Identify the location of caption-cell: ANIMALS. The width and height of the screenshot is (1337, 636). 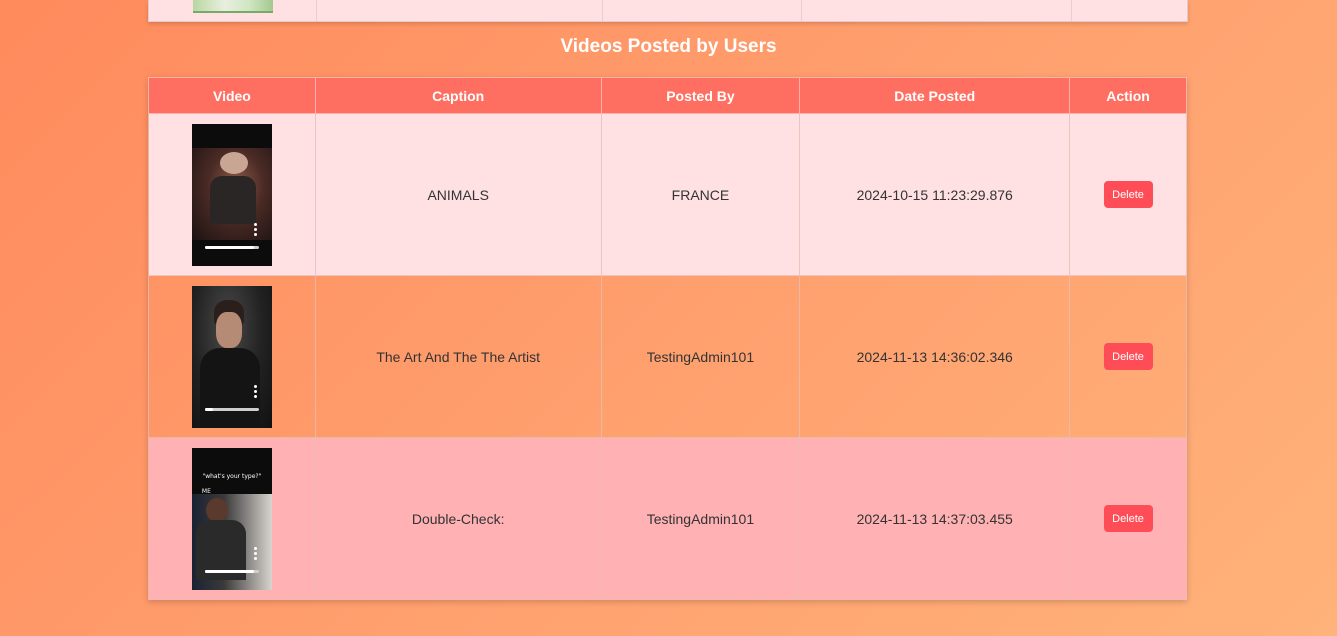
(458, 194).